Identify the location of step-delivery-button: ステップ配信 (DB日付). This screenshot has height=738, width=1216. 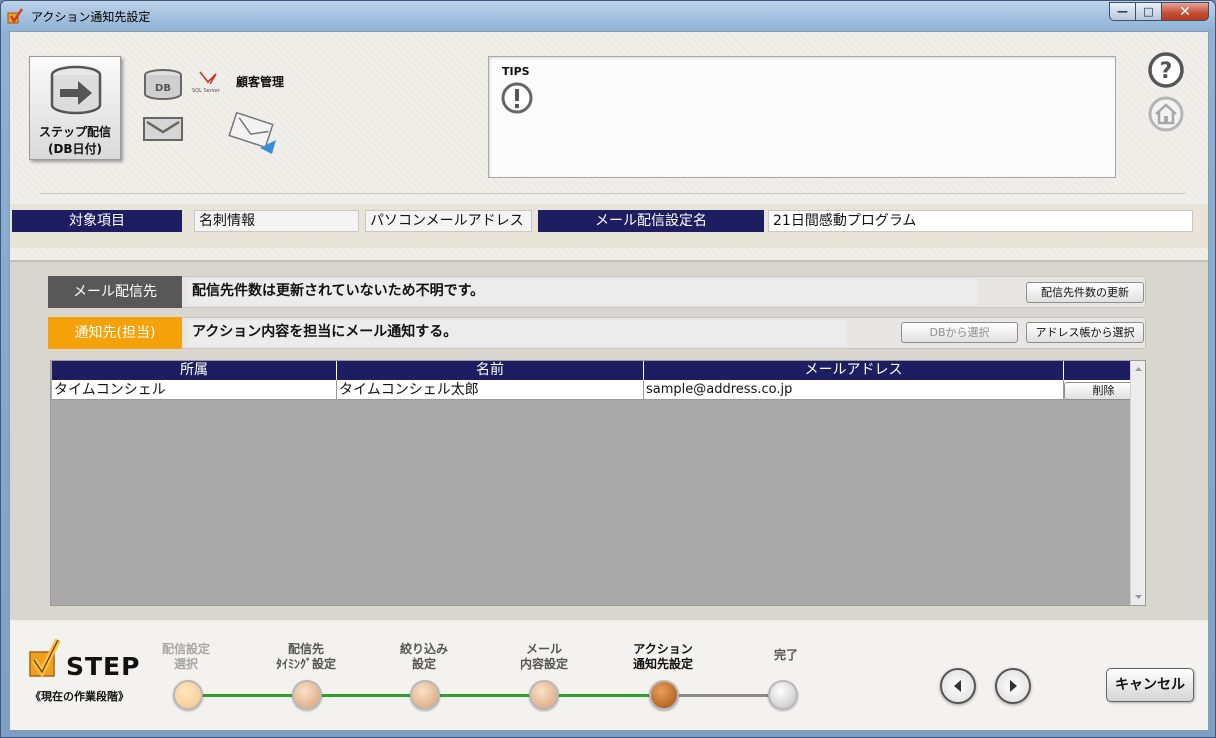
(75, 108).